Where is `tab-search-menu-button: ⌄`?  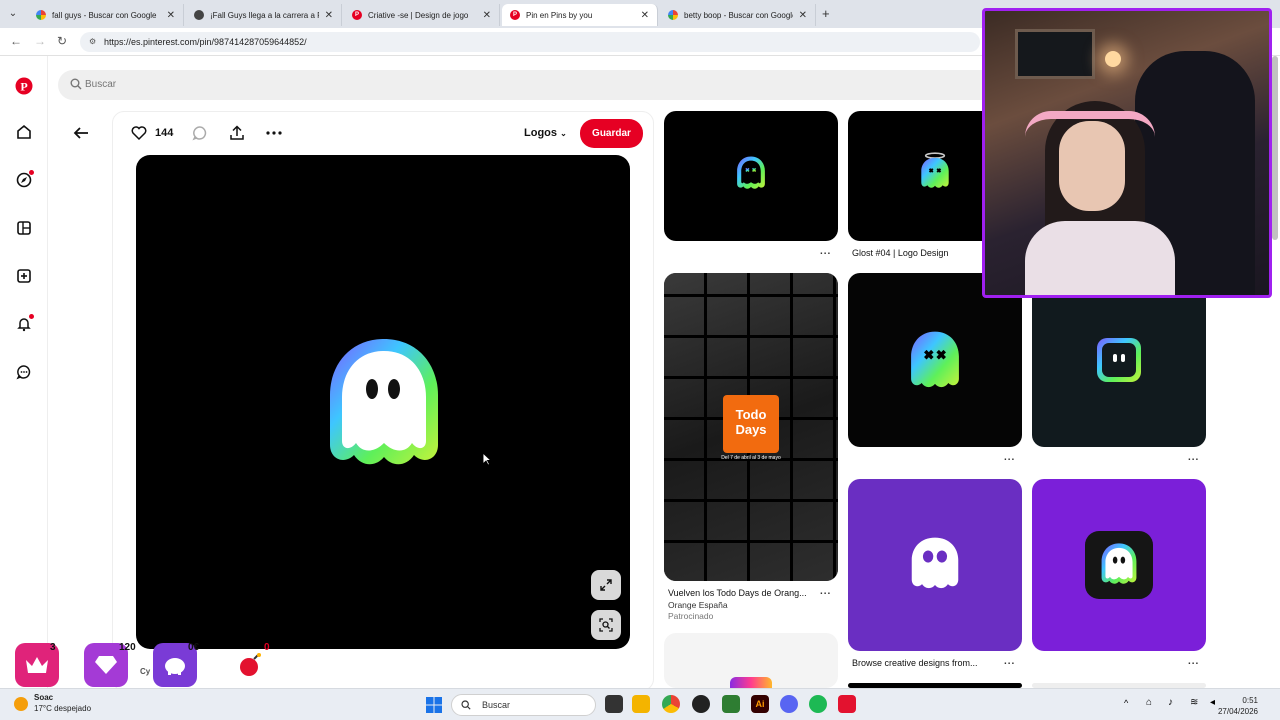
tab-search-menu-button: ⌄ is located at coordinates (13, 14).